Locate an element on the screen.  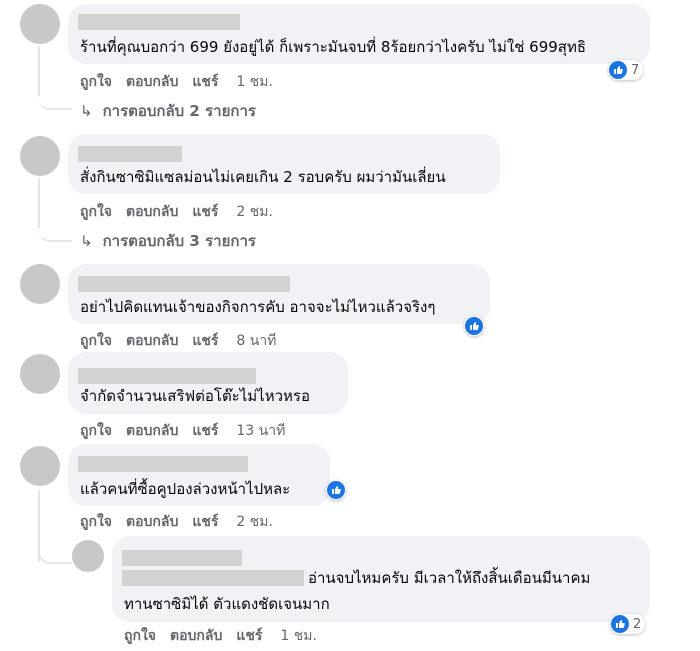
reply-text-line2: ทานซาซิมิได้ ตัวแดงชัดเจนมาก is located at coordinates (227, 604).